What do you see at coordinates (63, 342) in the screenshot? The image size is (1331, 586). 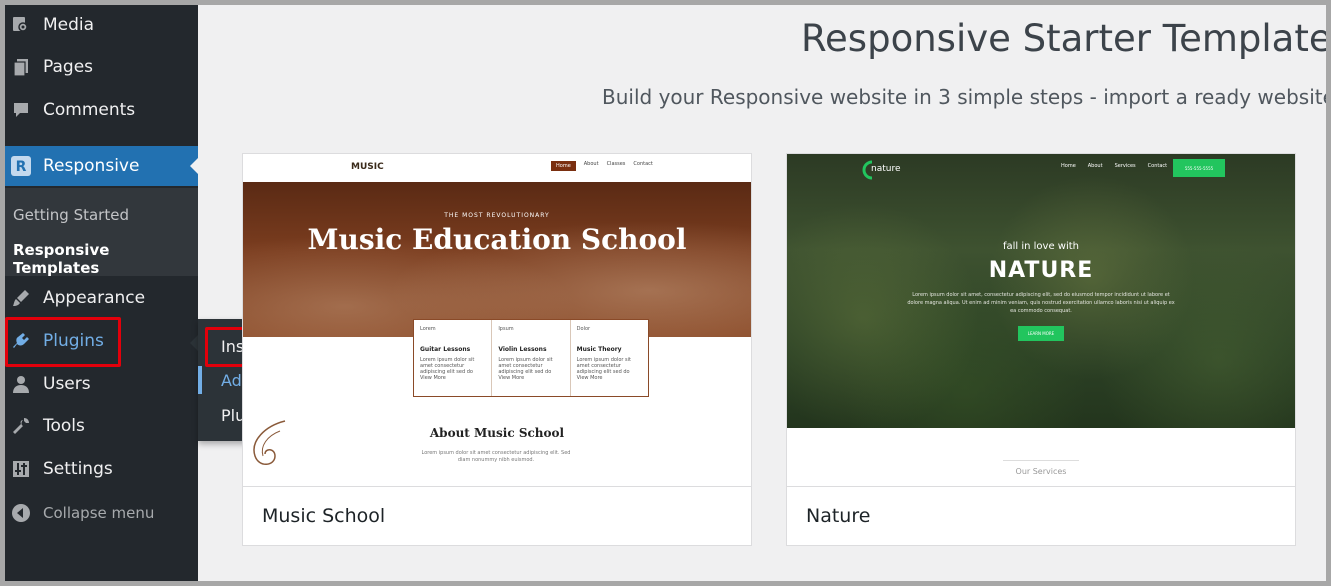 I see `plugins-highlight-box` at bounding box center [63, 342].